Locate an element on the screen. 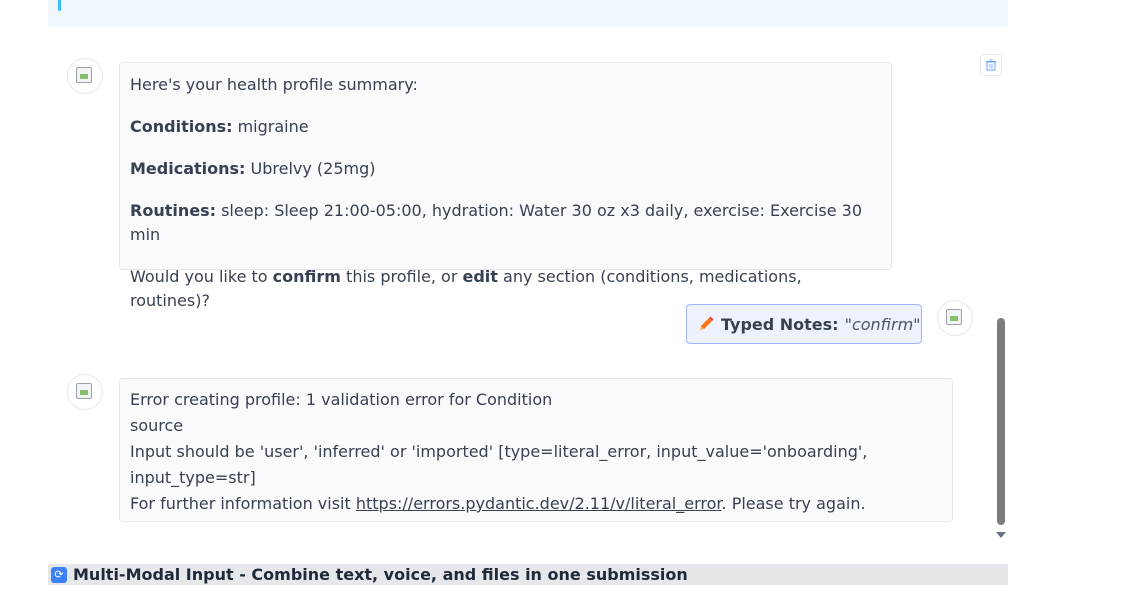 This screenshot has width=1136, height=592. conditions-label: Conditions: is located at coordinates (181, 126).